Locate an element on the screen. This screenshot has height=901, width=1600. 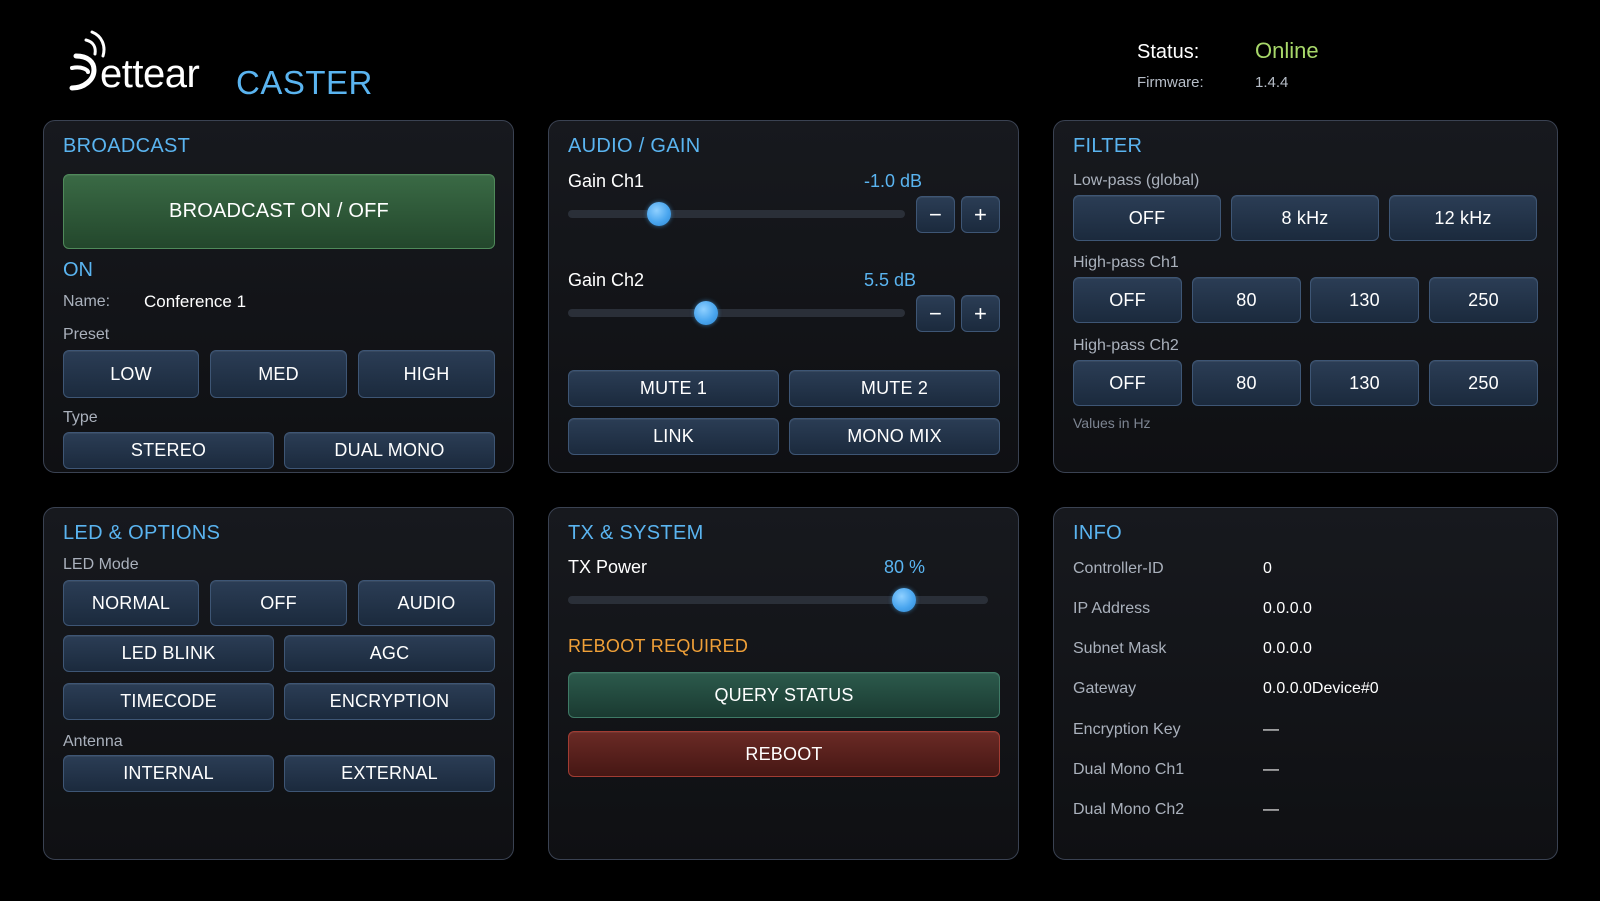
info-row-encryption-key: Encryption Key — is located at coordinates (1176, 730).